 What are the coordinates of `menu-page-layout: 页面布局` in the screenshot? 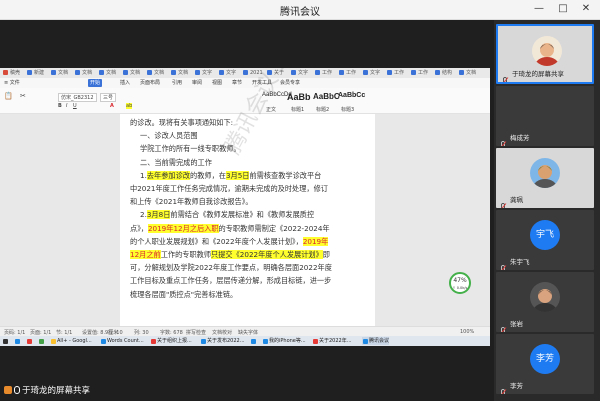 It's located at (150, 83).